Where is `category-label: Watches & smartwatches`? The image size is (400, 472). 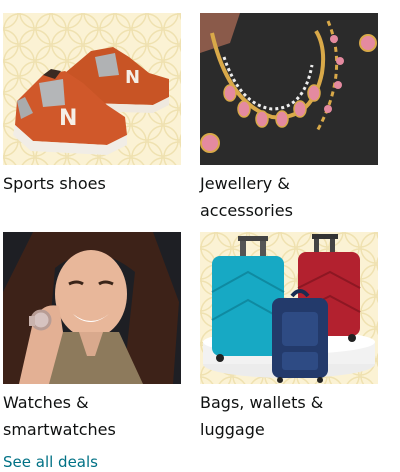 category-label: Watches & smartwatches is located at coordinates (59, 416).